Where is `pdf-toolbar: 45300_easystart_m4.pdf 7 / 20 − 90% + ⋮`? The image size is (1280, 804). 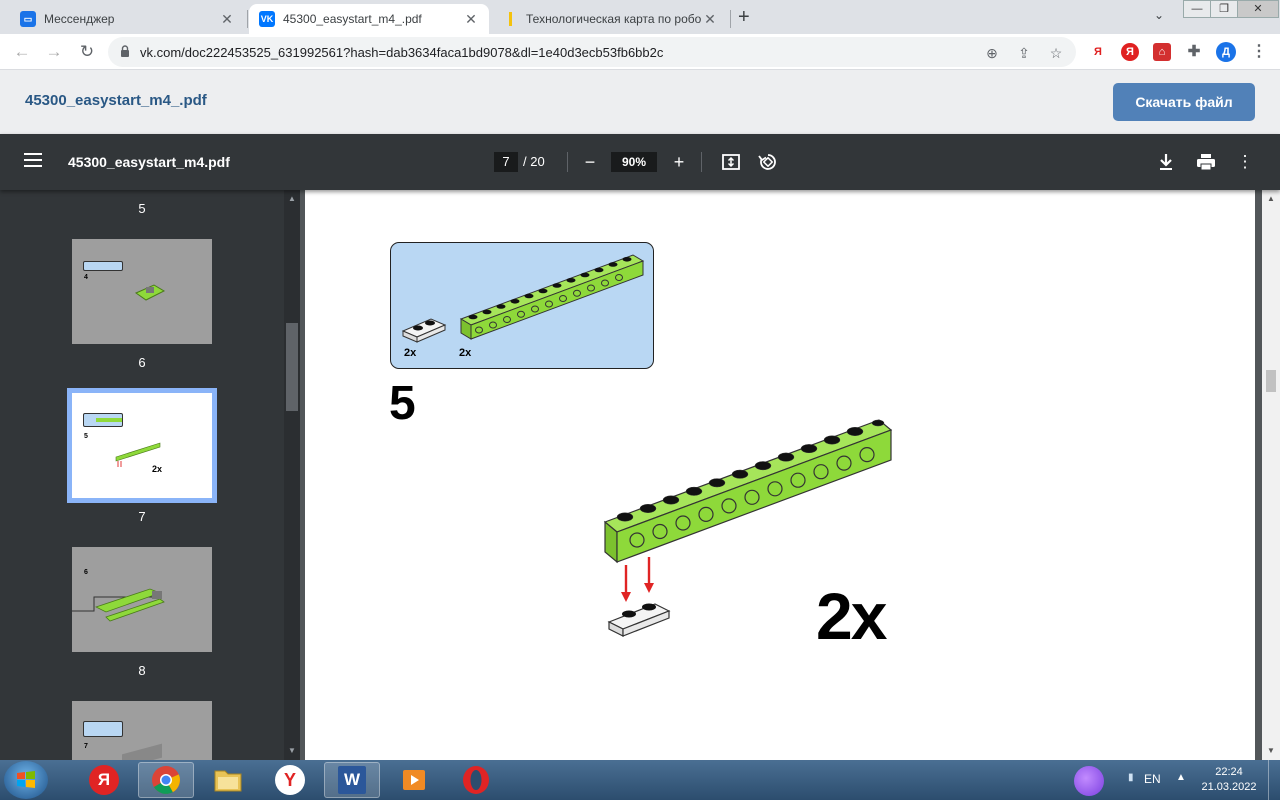 pdf-toolbar: 45300_easystart_m4.pdf 7 / 20 − 90% + ⋮ is located at coordinates (640, 162).